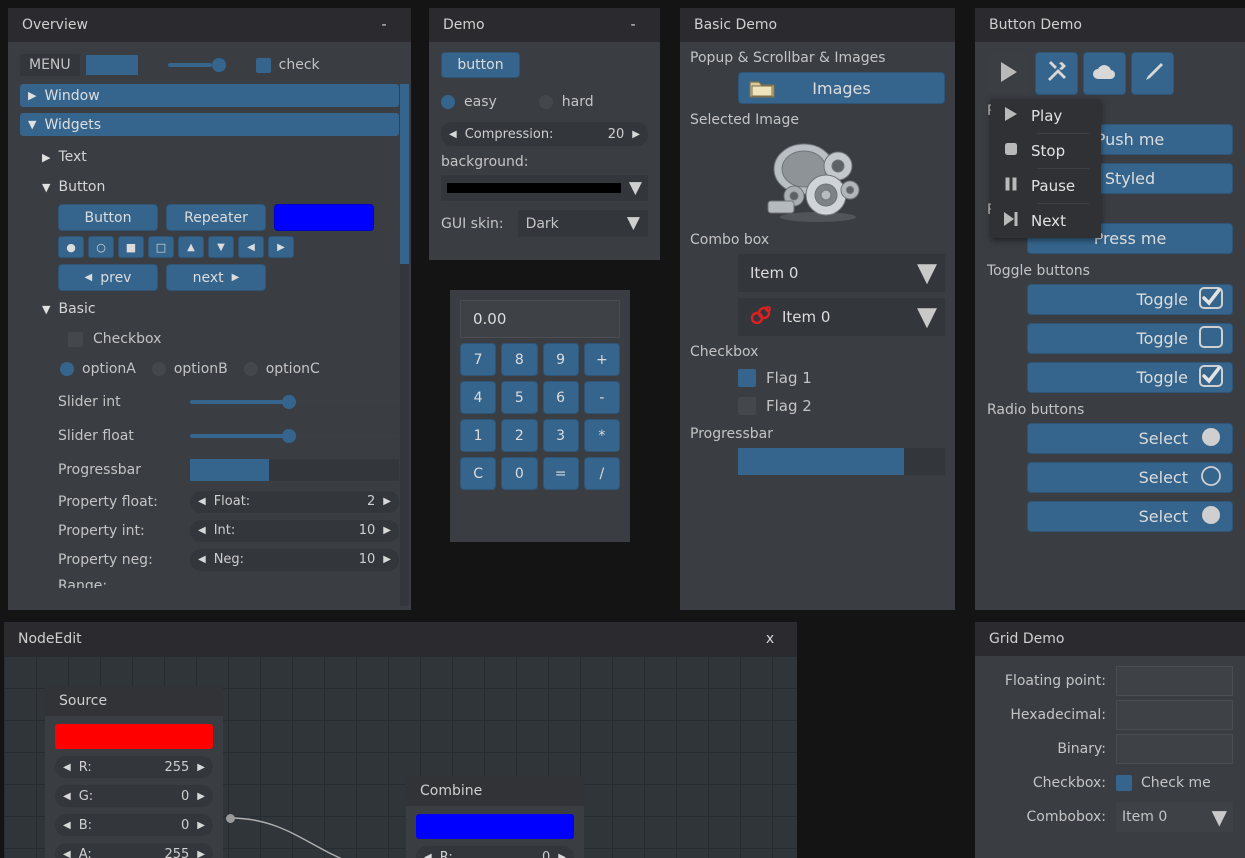 This screenshot has width=1245, height=858. What do you see at coordinates (161, 247) in the screenshot?
I see `square-outline-icon: □` at bounding box center [161, 247].